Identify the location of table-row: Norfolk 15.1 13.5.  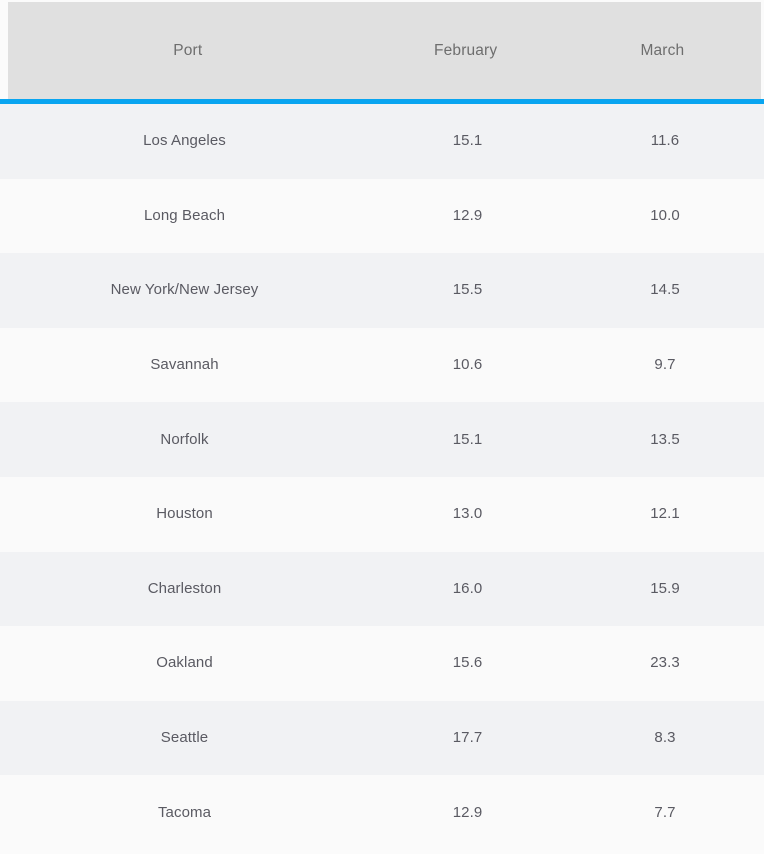
(382, 439).